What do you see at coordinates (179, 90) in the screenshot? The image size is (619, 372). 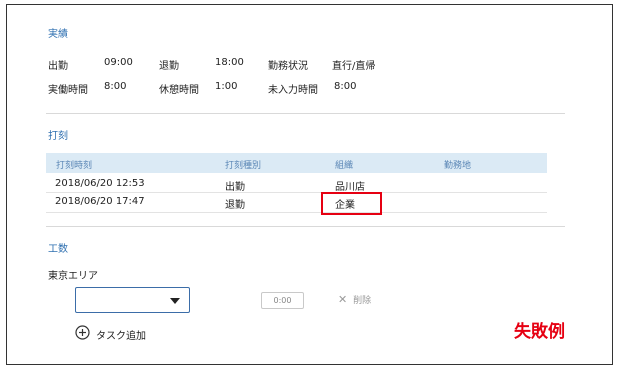 I see `break-time-label: 休憩時間` at bounding box center [179, 90].